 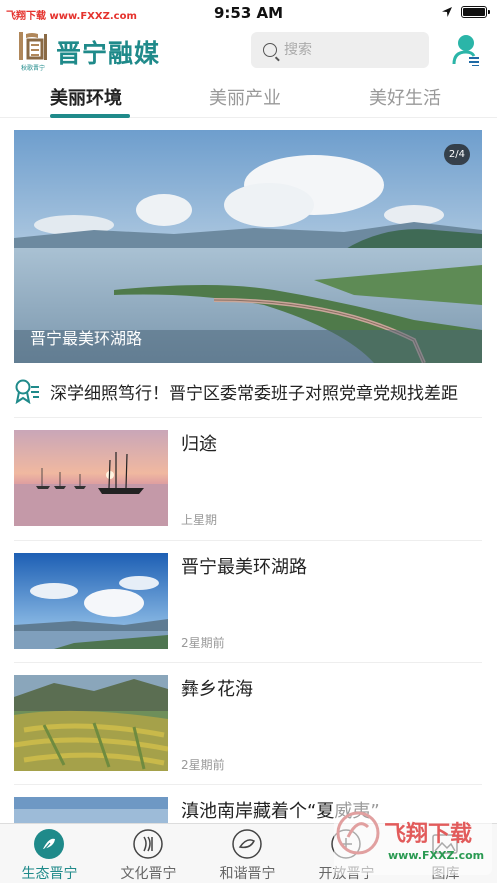 I want to click on app-header: 秋歌晋宁 晋宁融媒, so click(x=248, y=51).